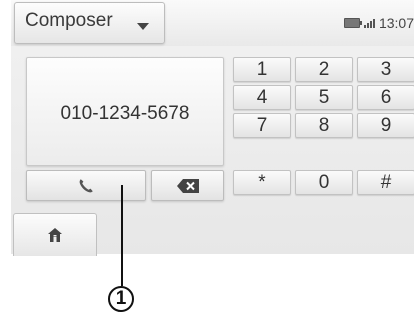 This screenshot has width=414, height=319. Describe the element at coordinates (396, 23) in the screenshot. I see `clock: 13:07` at that location.